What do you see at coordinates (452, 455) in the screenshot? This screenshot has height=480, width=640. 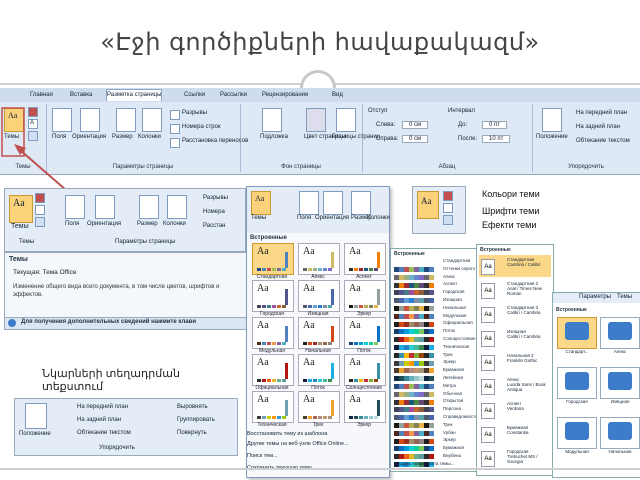 I see `color-scheme-name: Вербена` at bounding box center [452, 455].